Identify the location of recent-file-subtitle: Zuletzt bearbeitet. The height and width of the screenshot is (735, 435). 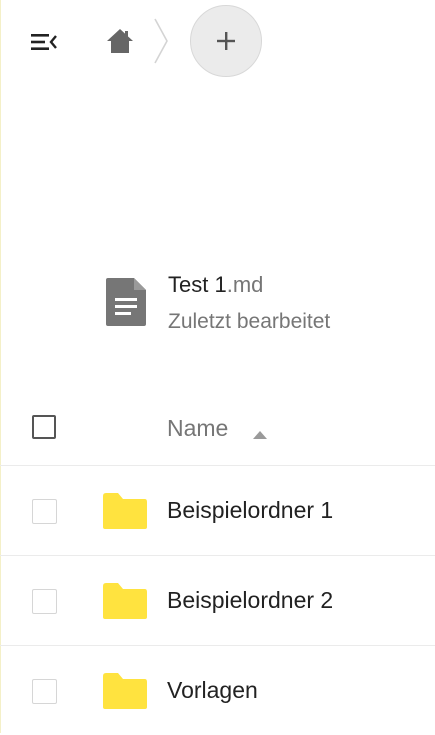
(249, 321).